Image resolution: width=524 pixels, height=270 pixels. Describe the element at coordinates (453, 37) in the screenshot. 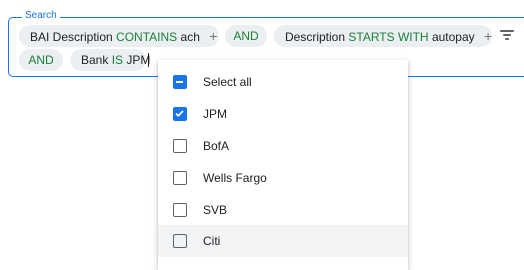

I see `chip-value: autopay` at that location.